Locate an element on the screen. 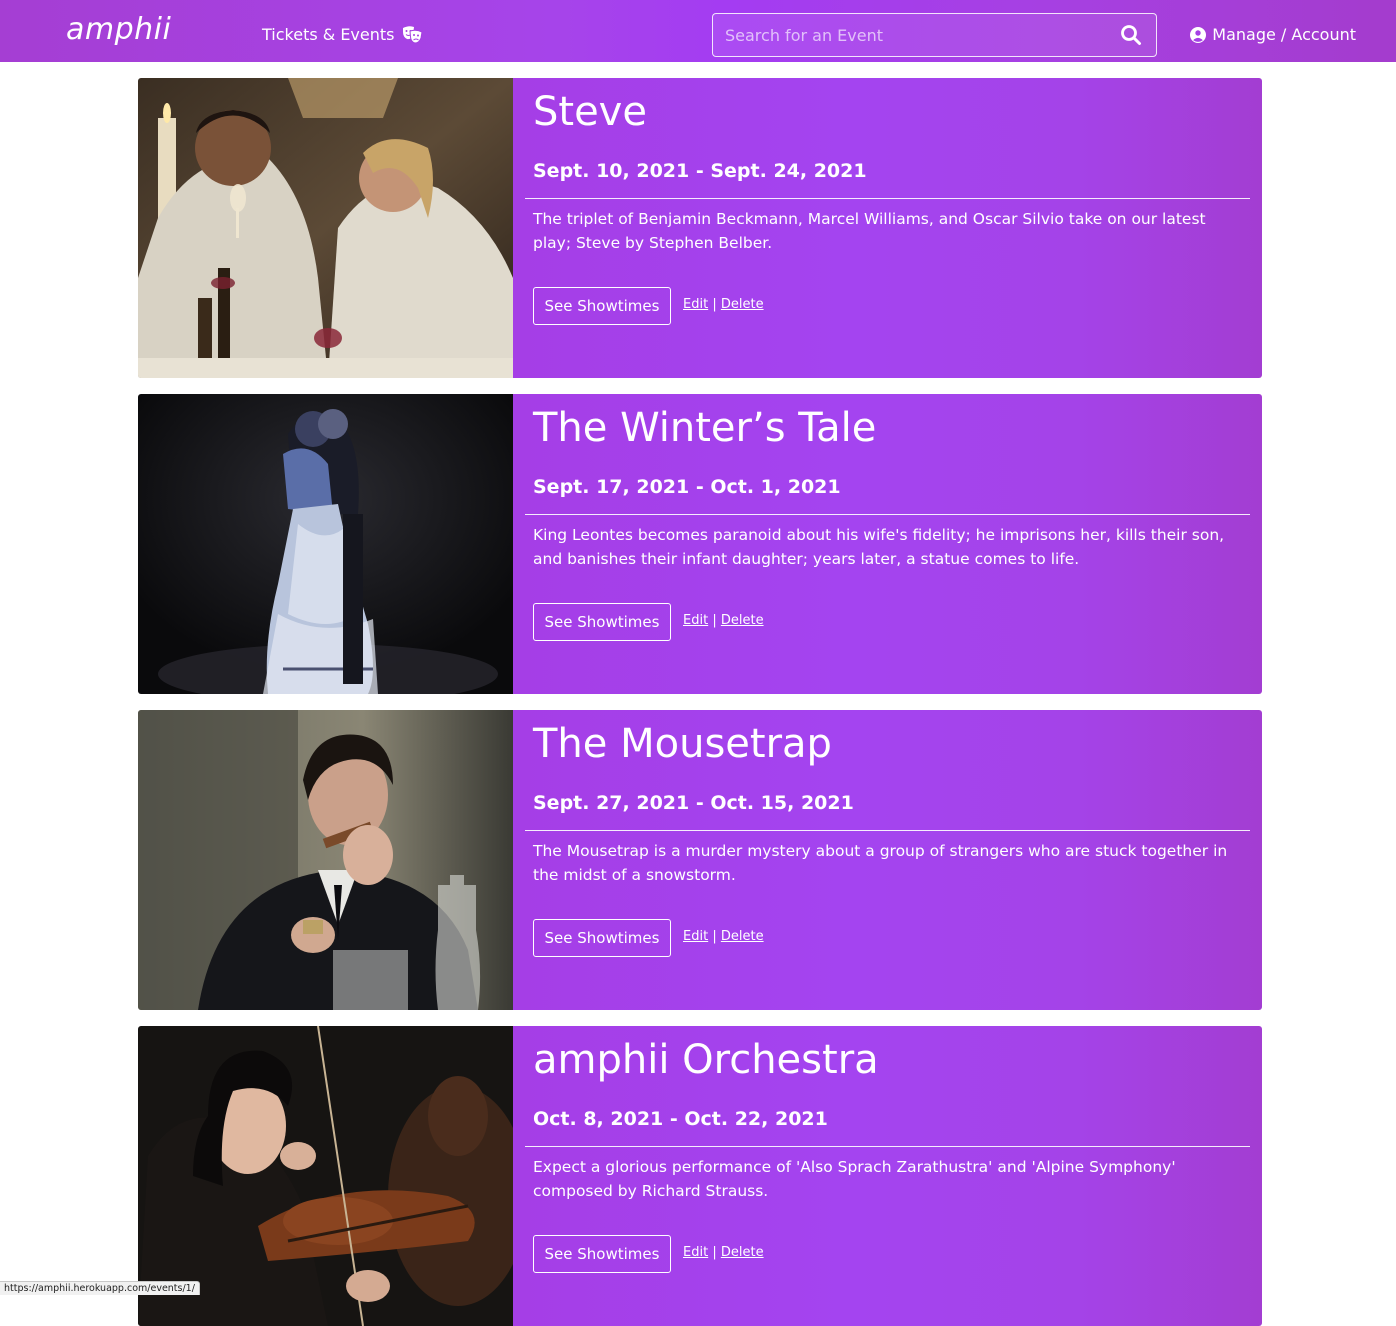 The height and width of the screenshot is (1326, 1396). event-title: The Mousetrap is located at coordinates (682, 744).